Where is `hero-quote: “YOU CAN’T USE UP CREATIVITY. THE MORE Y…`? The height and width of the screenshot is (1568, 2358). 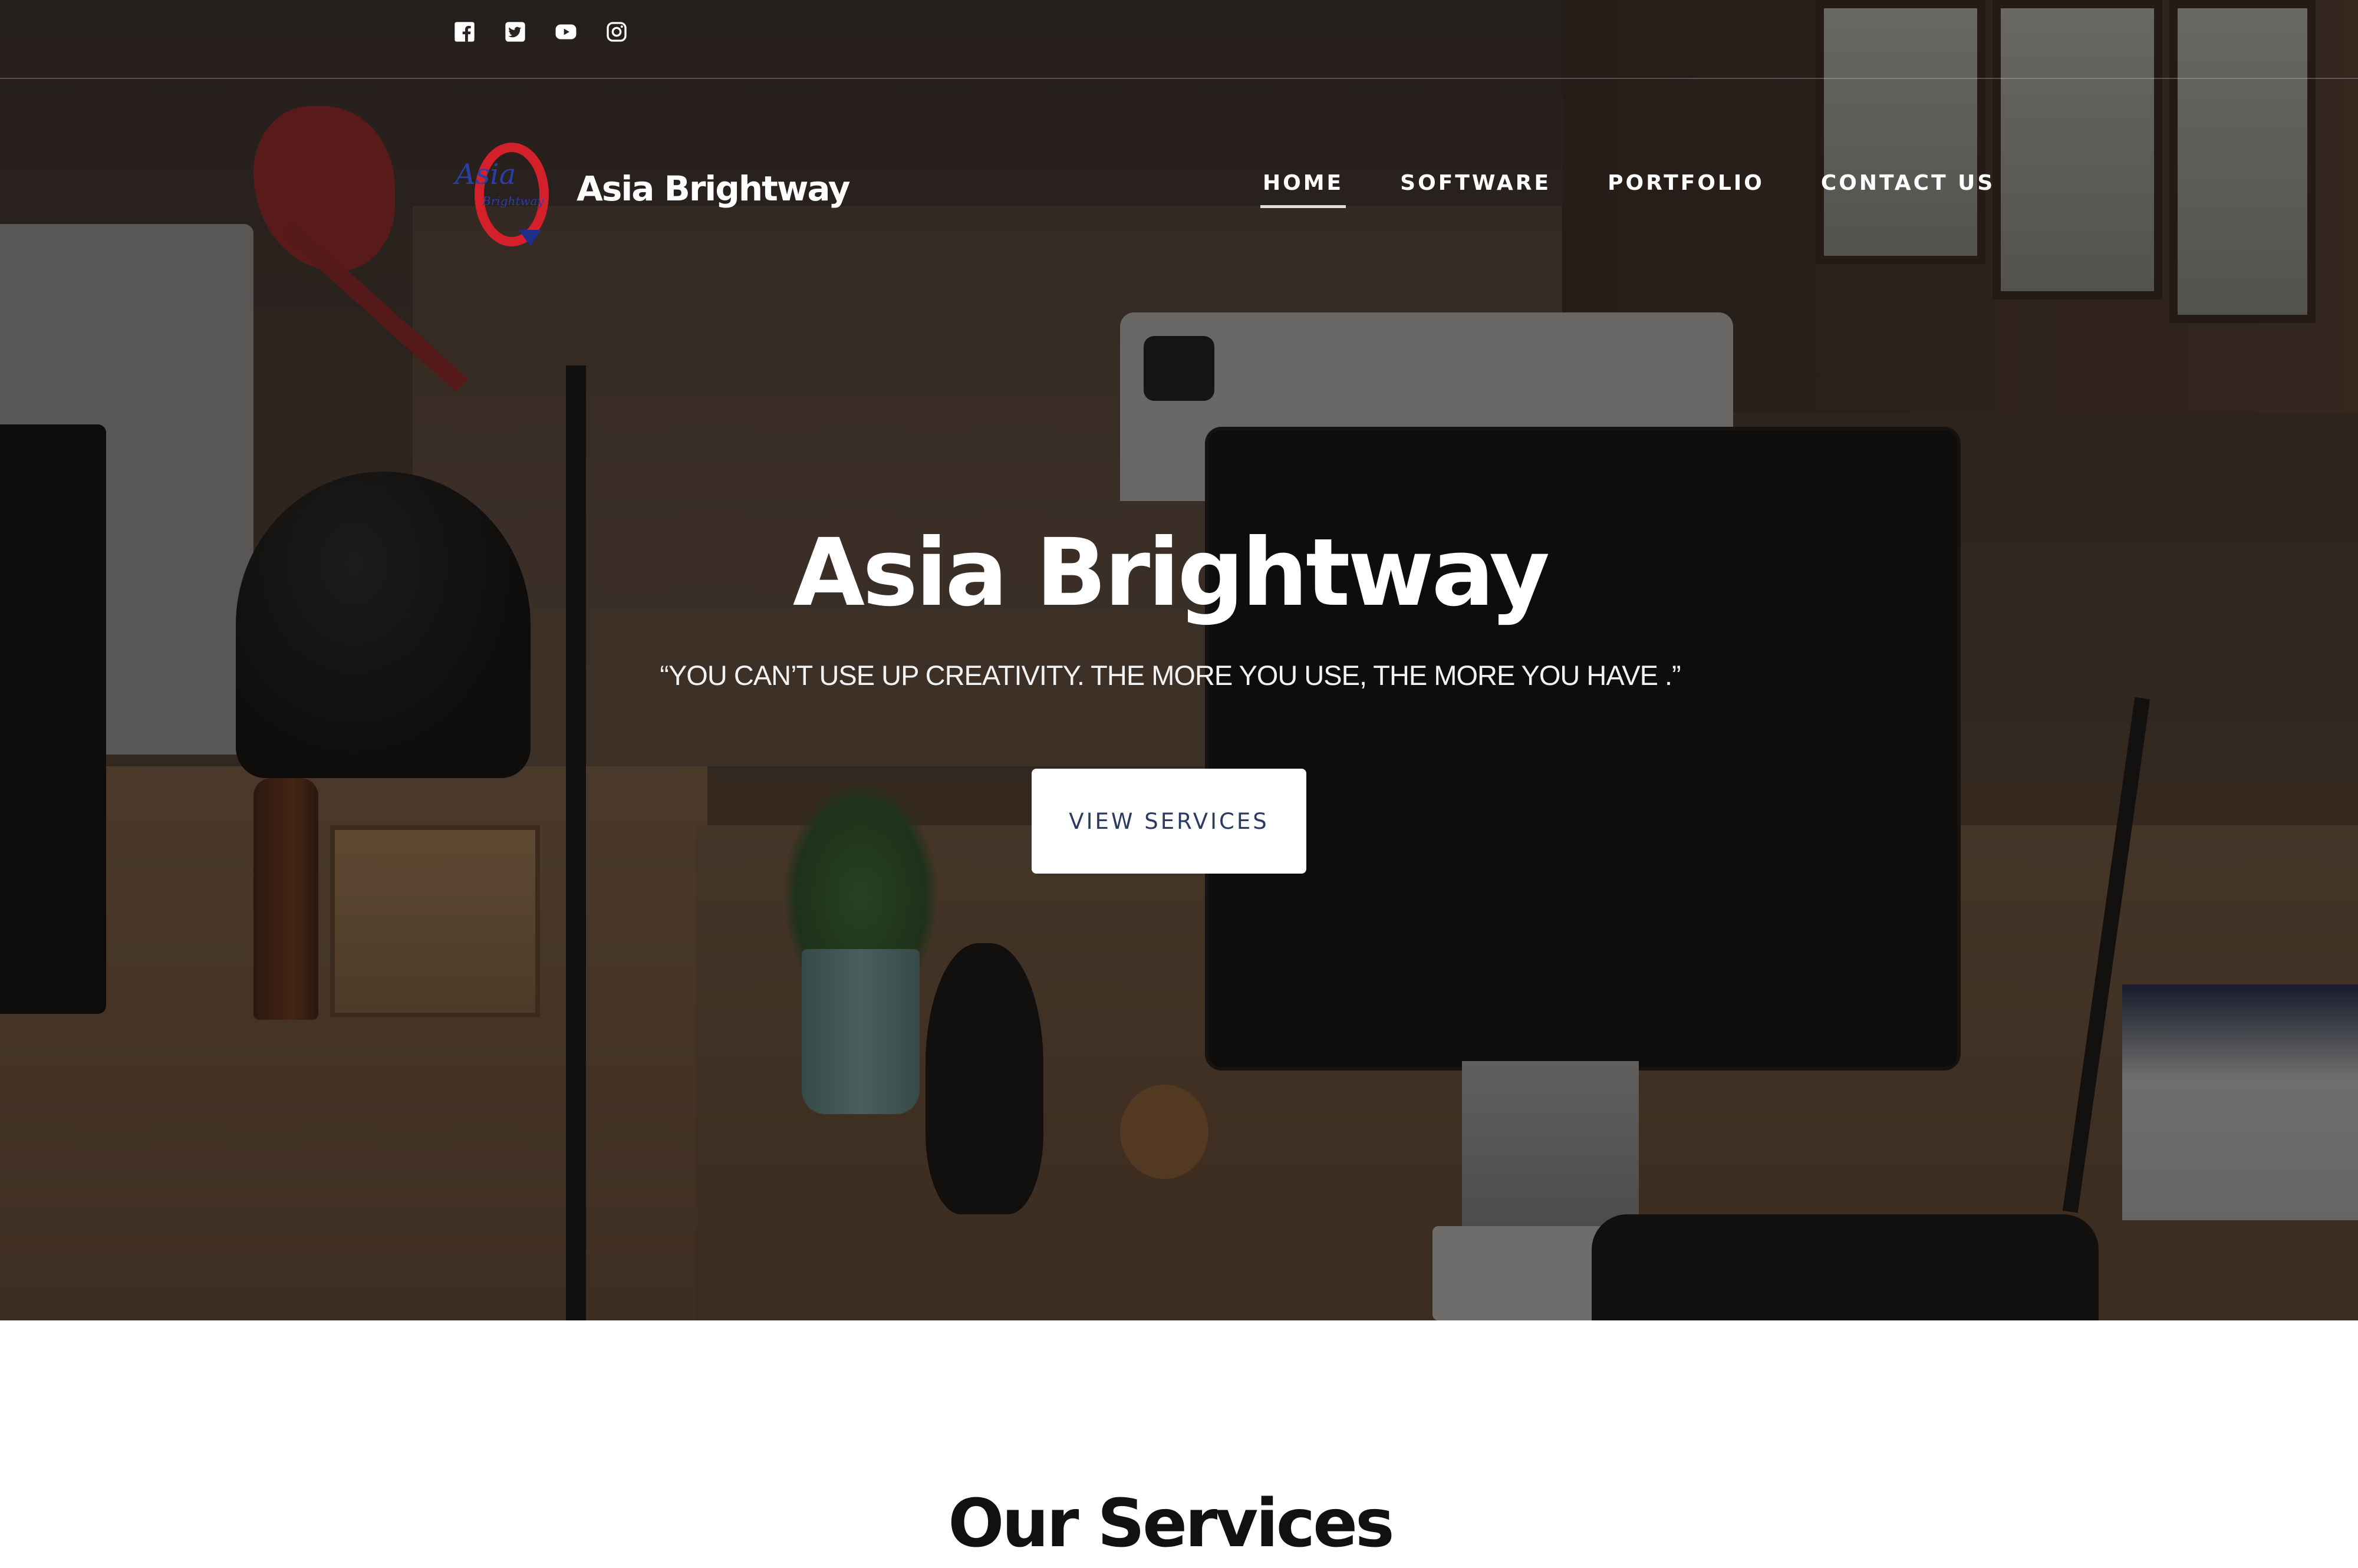
hero-quote: “YOU CAN’T USE UP CREATIVITY. THE MORE Y… is located at coordinates (1170, 675).